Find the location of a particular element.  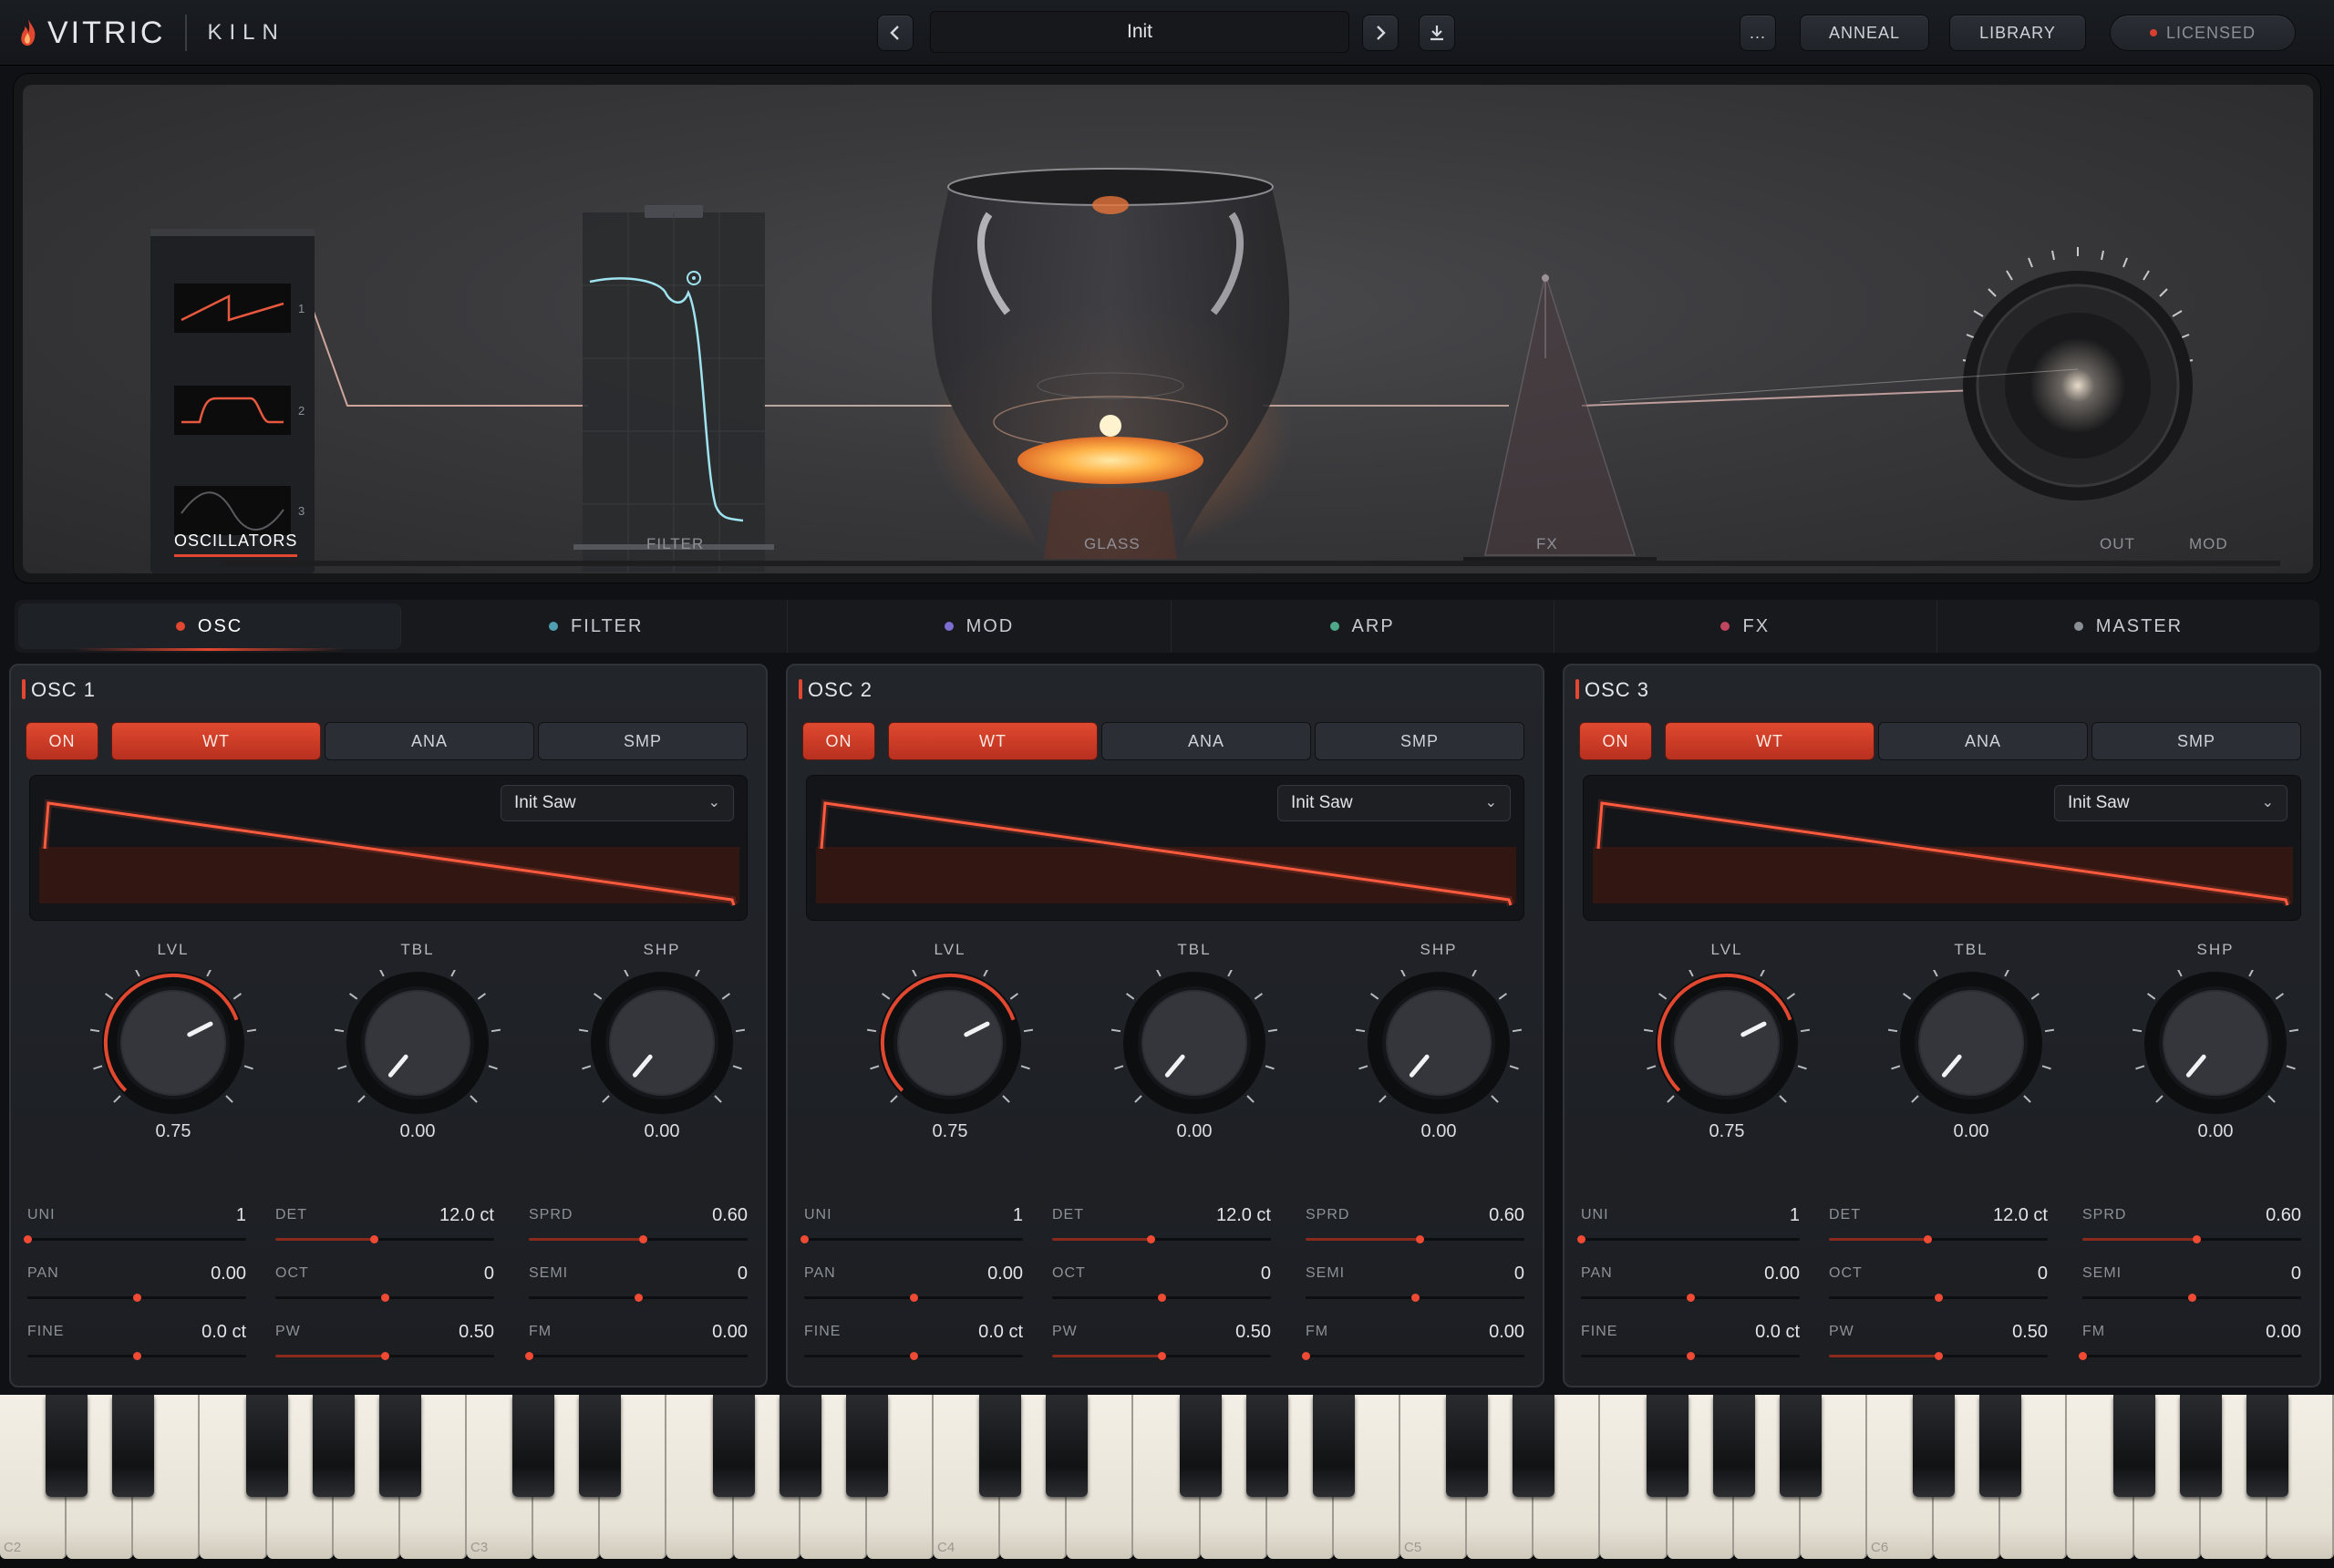

param-det: DET 12.0 ct is located at coordinates (1939, 1228).